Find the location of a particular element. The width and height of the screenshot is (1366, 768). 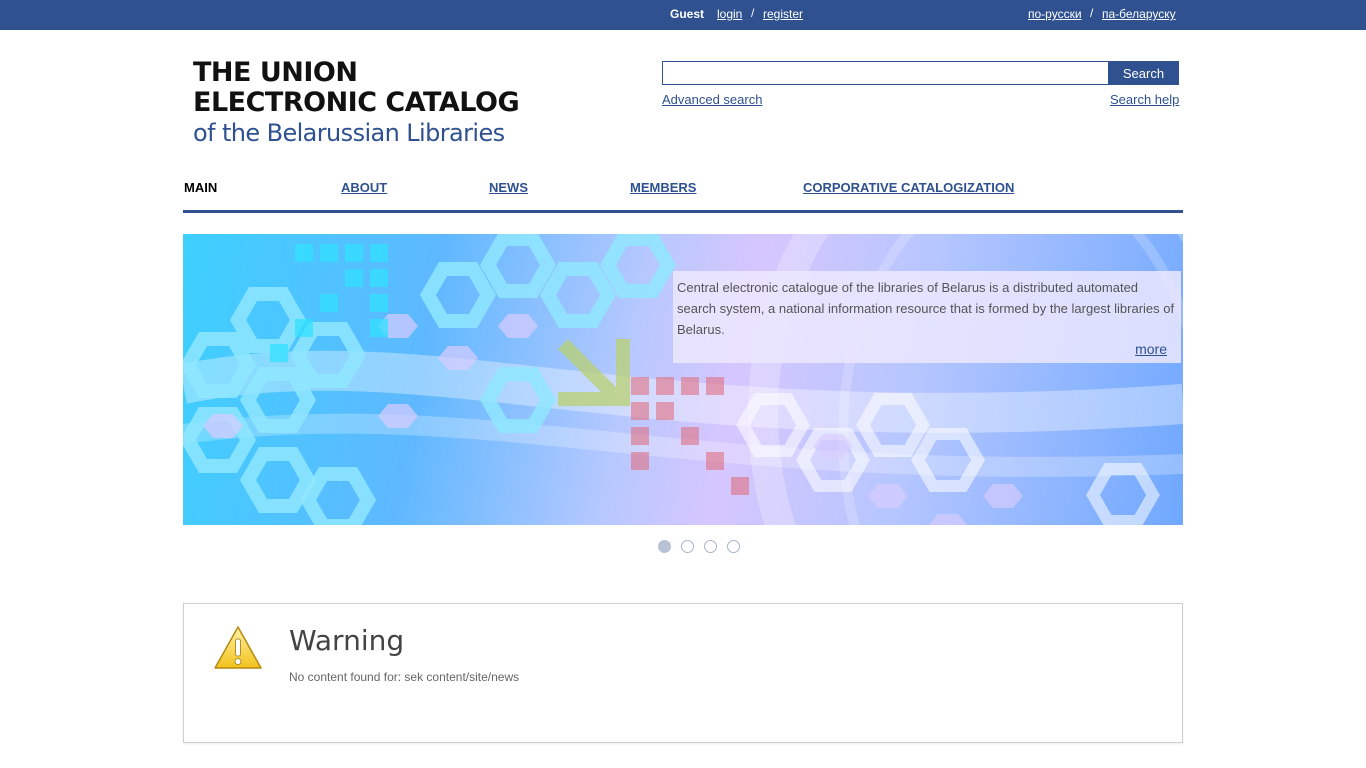

logo-line-2: ELECTRONIC CATALOG is located at coordinates (356, 102).